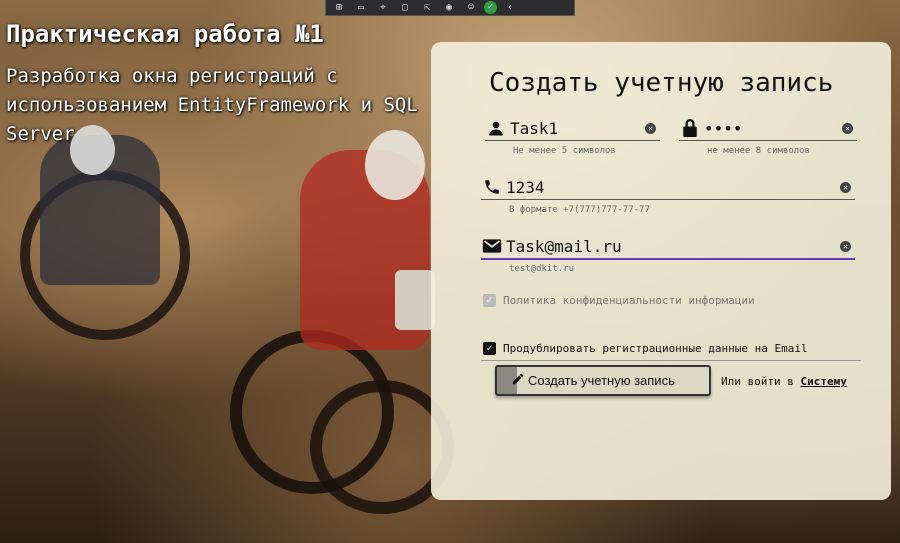  I want to click on duplicate-checkbox: ✓, so click(489, 348).